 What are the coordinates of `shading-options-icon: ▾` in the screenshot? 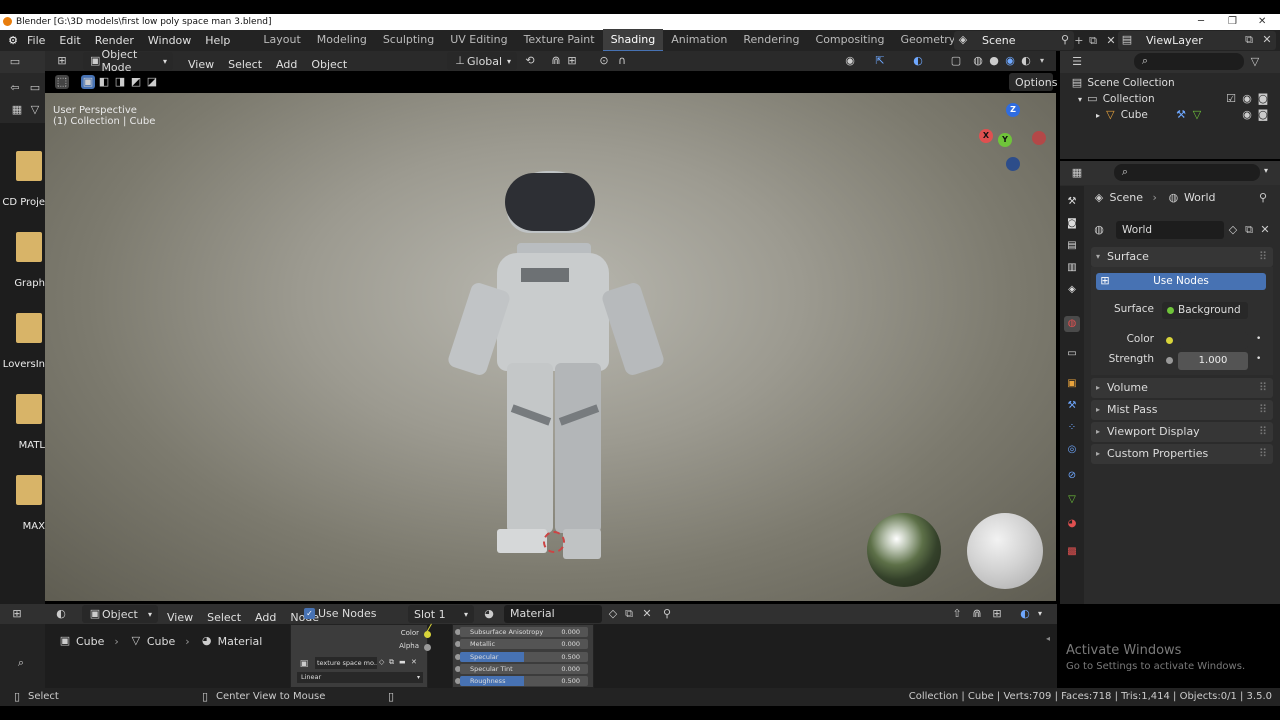 It's located at (1042, 61).